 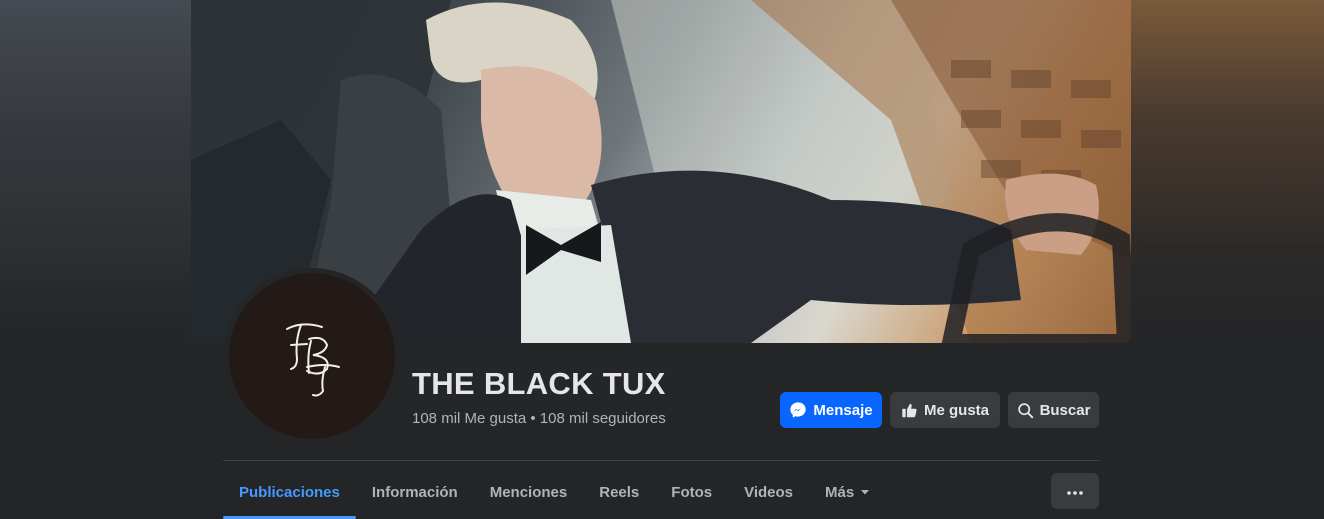 I want to click on tab-fotos: Fotos, so click(x=691, y=492).